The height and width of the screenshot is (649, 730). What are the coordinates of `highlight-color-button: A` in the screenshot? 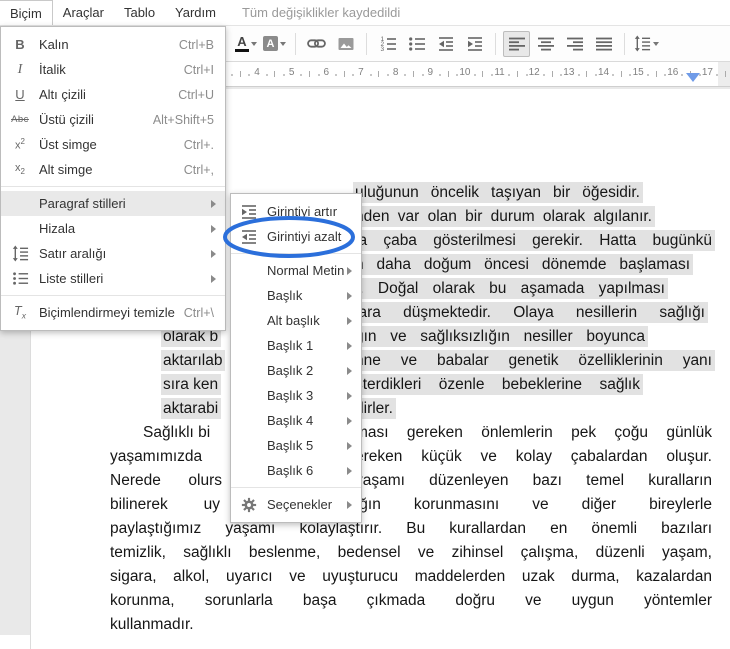 It's located at (274, 43).